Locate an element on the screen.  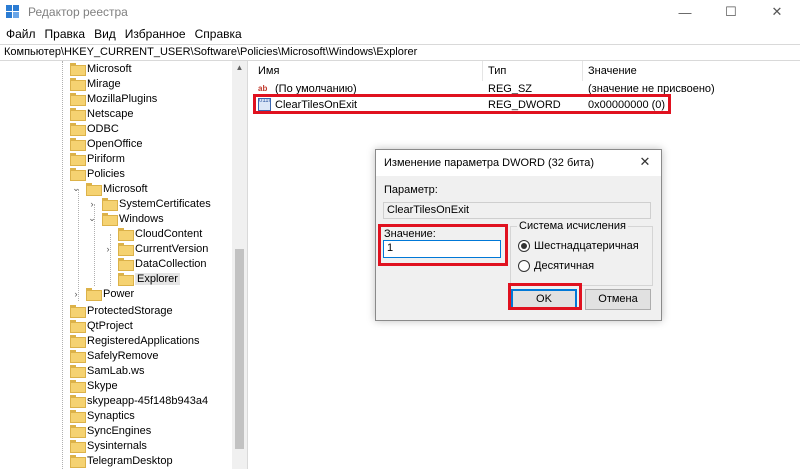
dialog-title: Изменение параметра DWORD (32 бита) is located at coordinates (489, 163).